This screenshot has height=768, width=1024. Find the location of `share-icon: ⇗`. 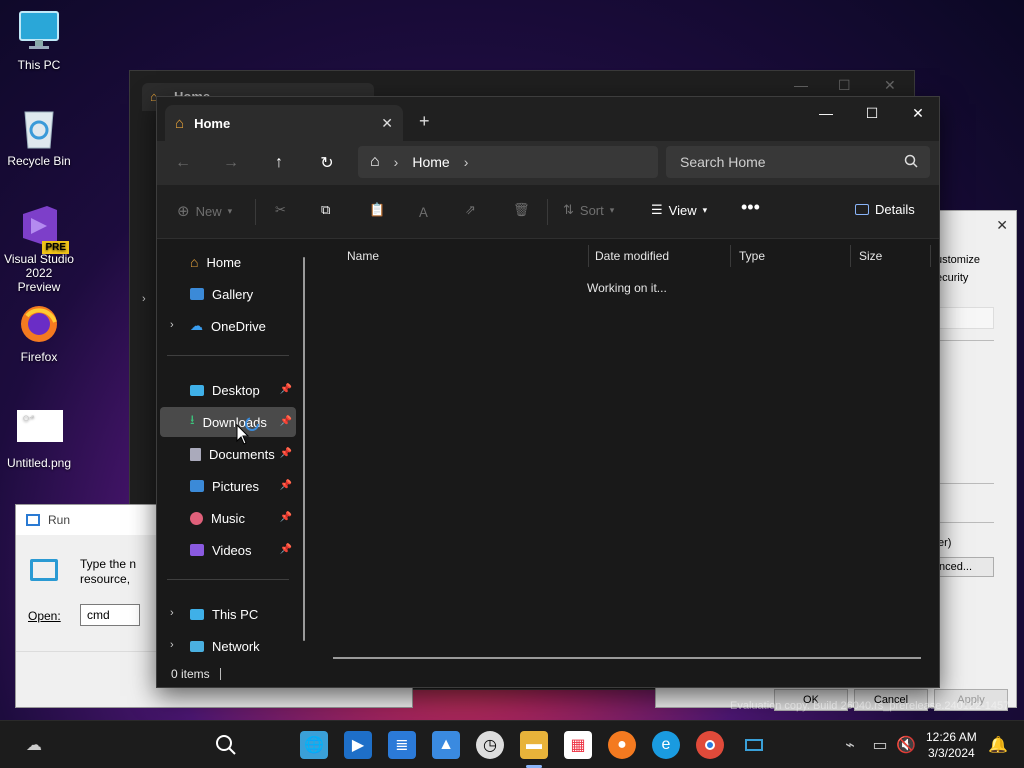

share-icon: ⇗ is located at coordinates (470, 209).